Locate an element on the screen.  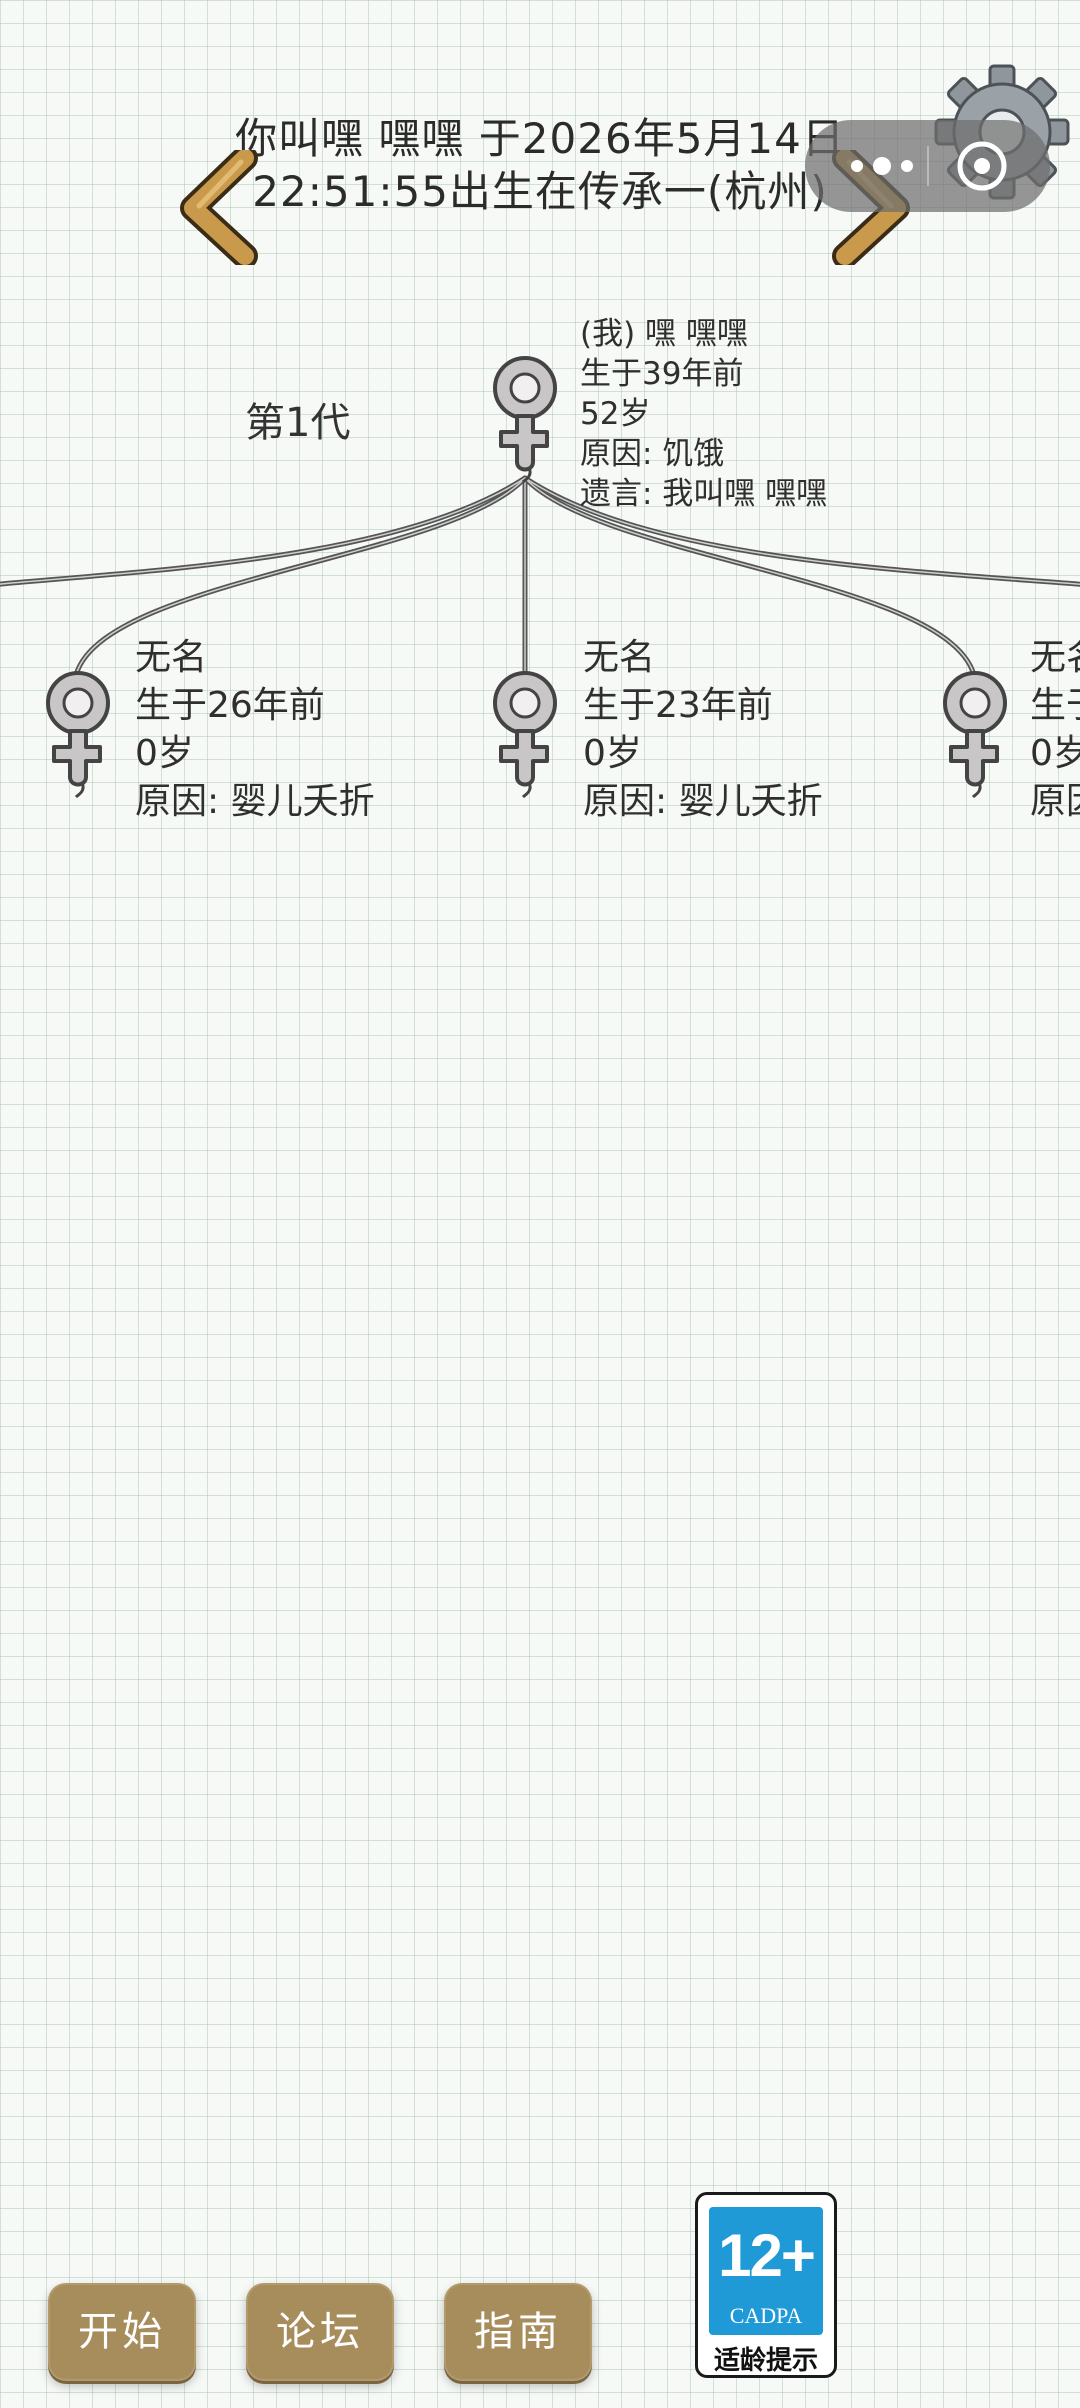
child-node-info: 无名 生于26年前 0岁 原因: 婴儿夭折 is located at coordinates (255, 730).